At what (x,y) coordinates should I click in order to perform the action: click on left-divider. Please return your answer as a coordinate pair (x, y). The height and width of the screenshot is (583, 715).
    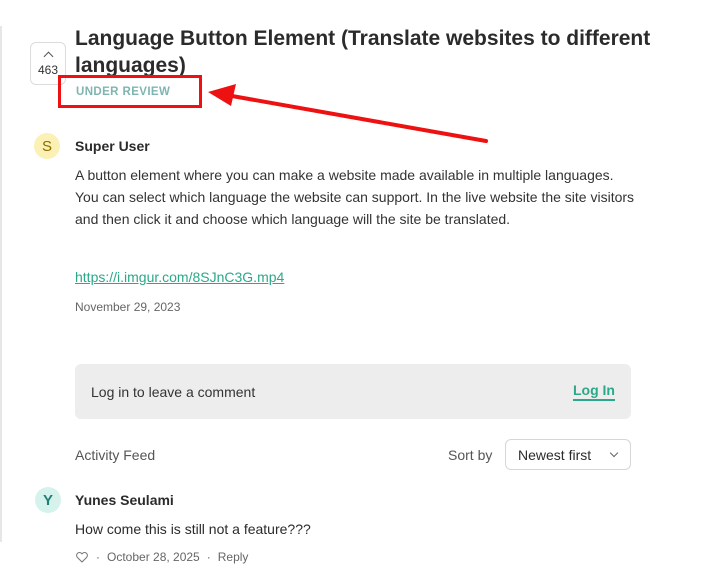
    Looking at the image, I should click on (1, 284).